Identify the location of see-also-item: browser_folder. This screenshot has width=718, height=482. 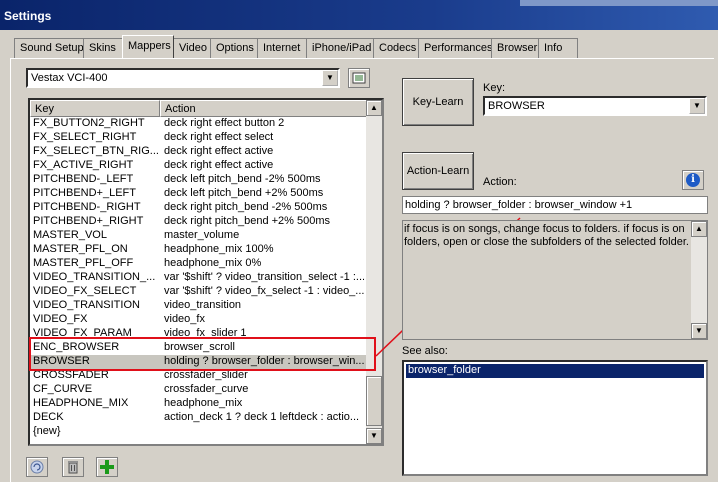
(555, 371).